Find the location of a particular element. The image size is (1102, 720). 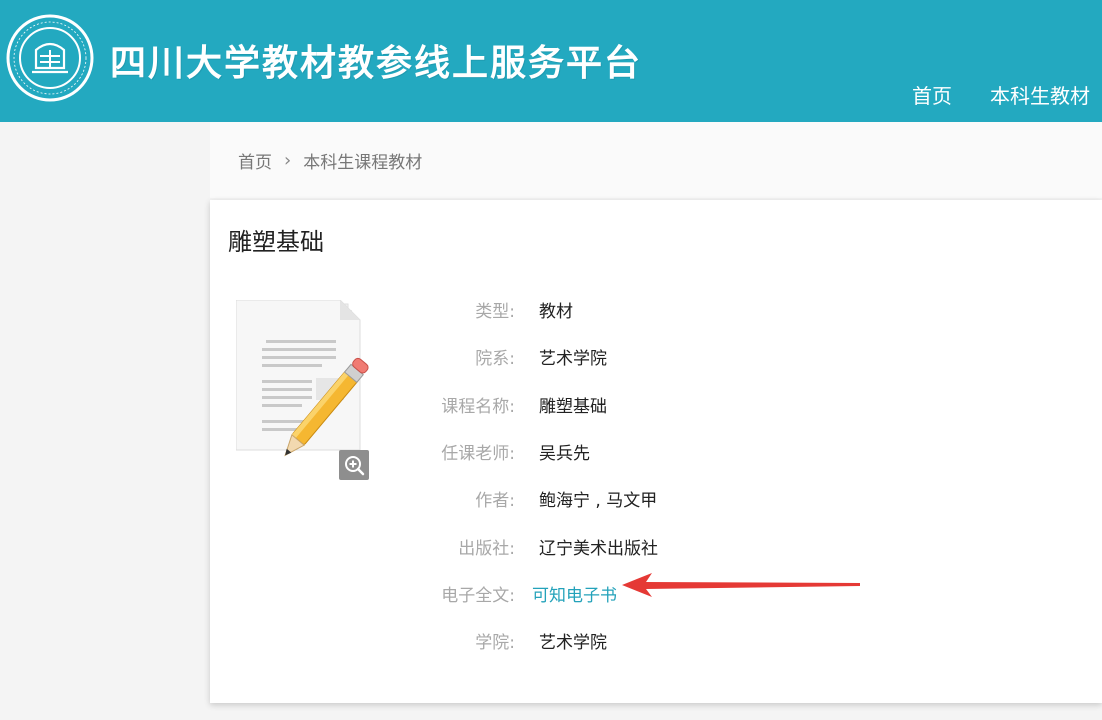

breadcrumb-home: 首页 is located at coordinates (255, 160).